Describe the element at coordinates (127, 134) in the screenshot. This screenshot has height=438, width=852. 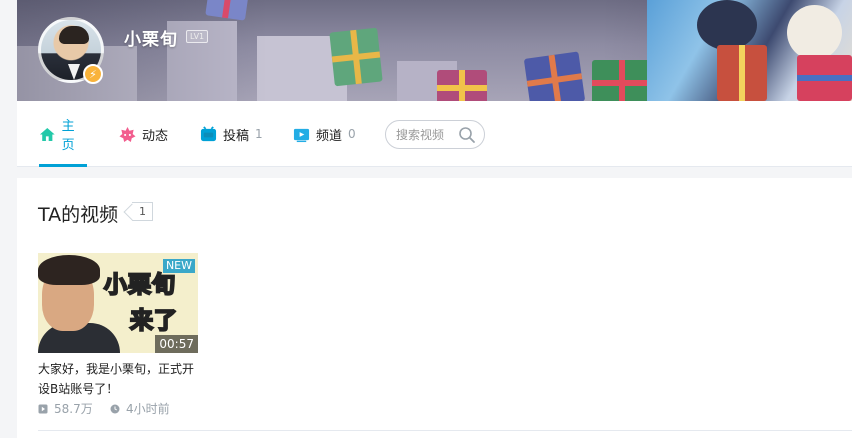
I see `dynamic-icon` at that location.